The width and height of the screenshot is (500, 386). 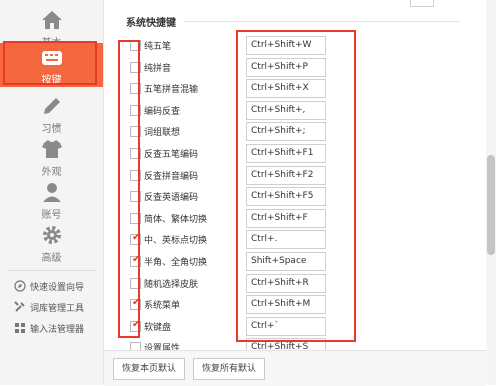 I want to click on active-highlight-outline, so click(x=50, y=63).